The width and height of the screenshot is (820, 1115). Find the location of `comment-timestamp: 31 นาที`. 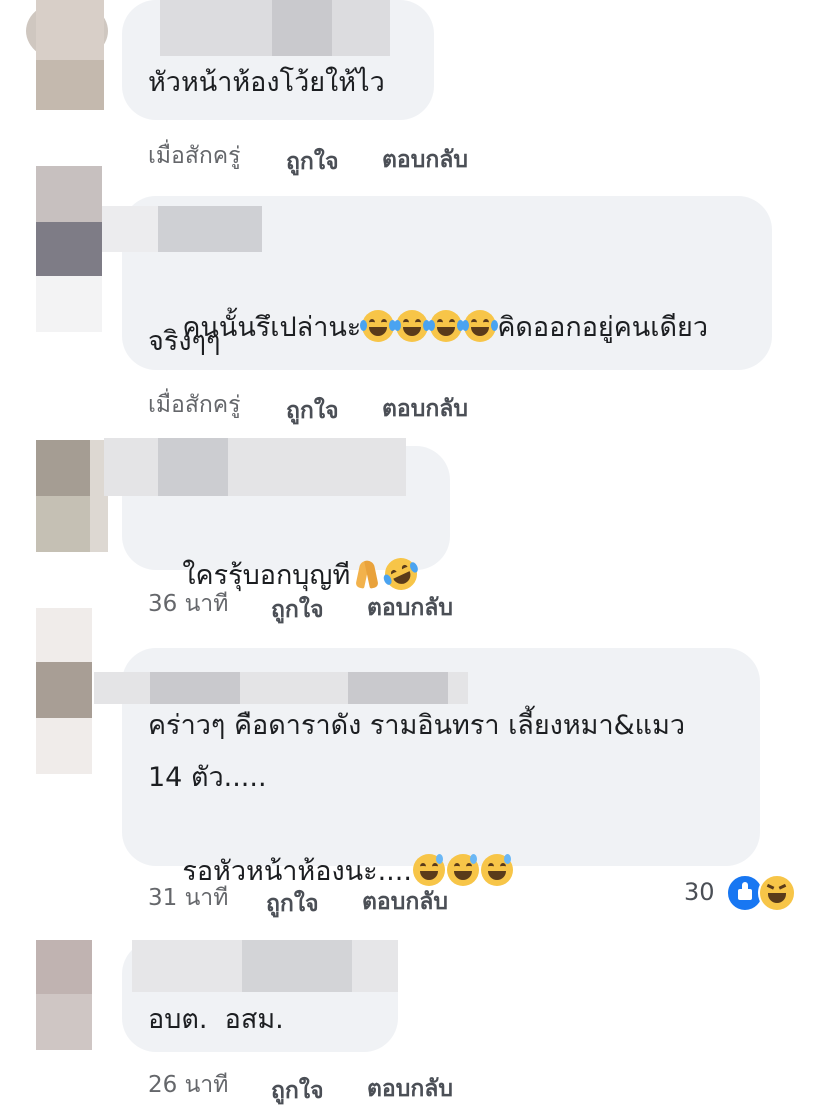

comment-timestamp: 31 นาที is located at coordinates (188, 898).